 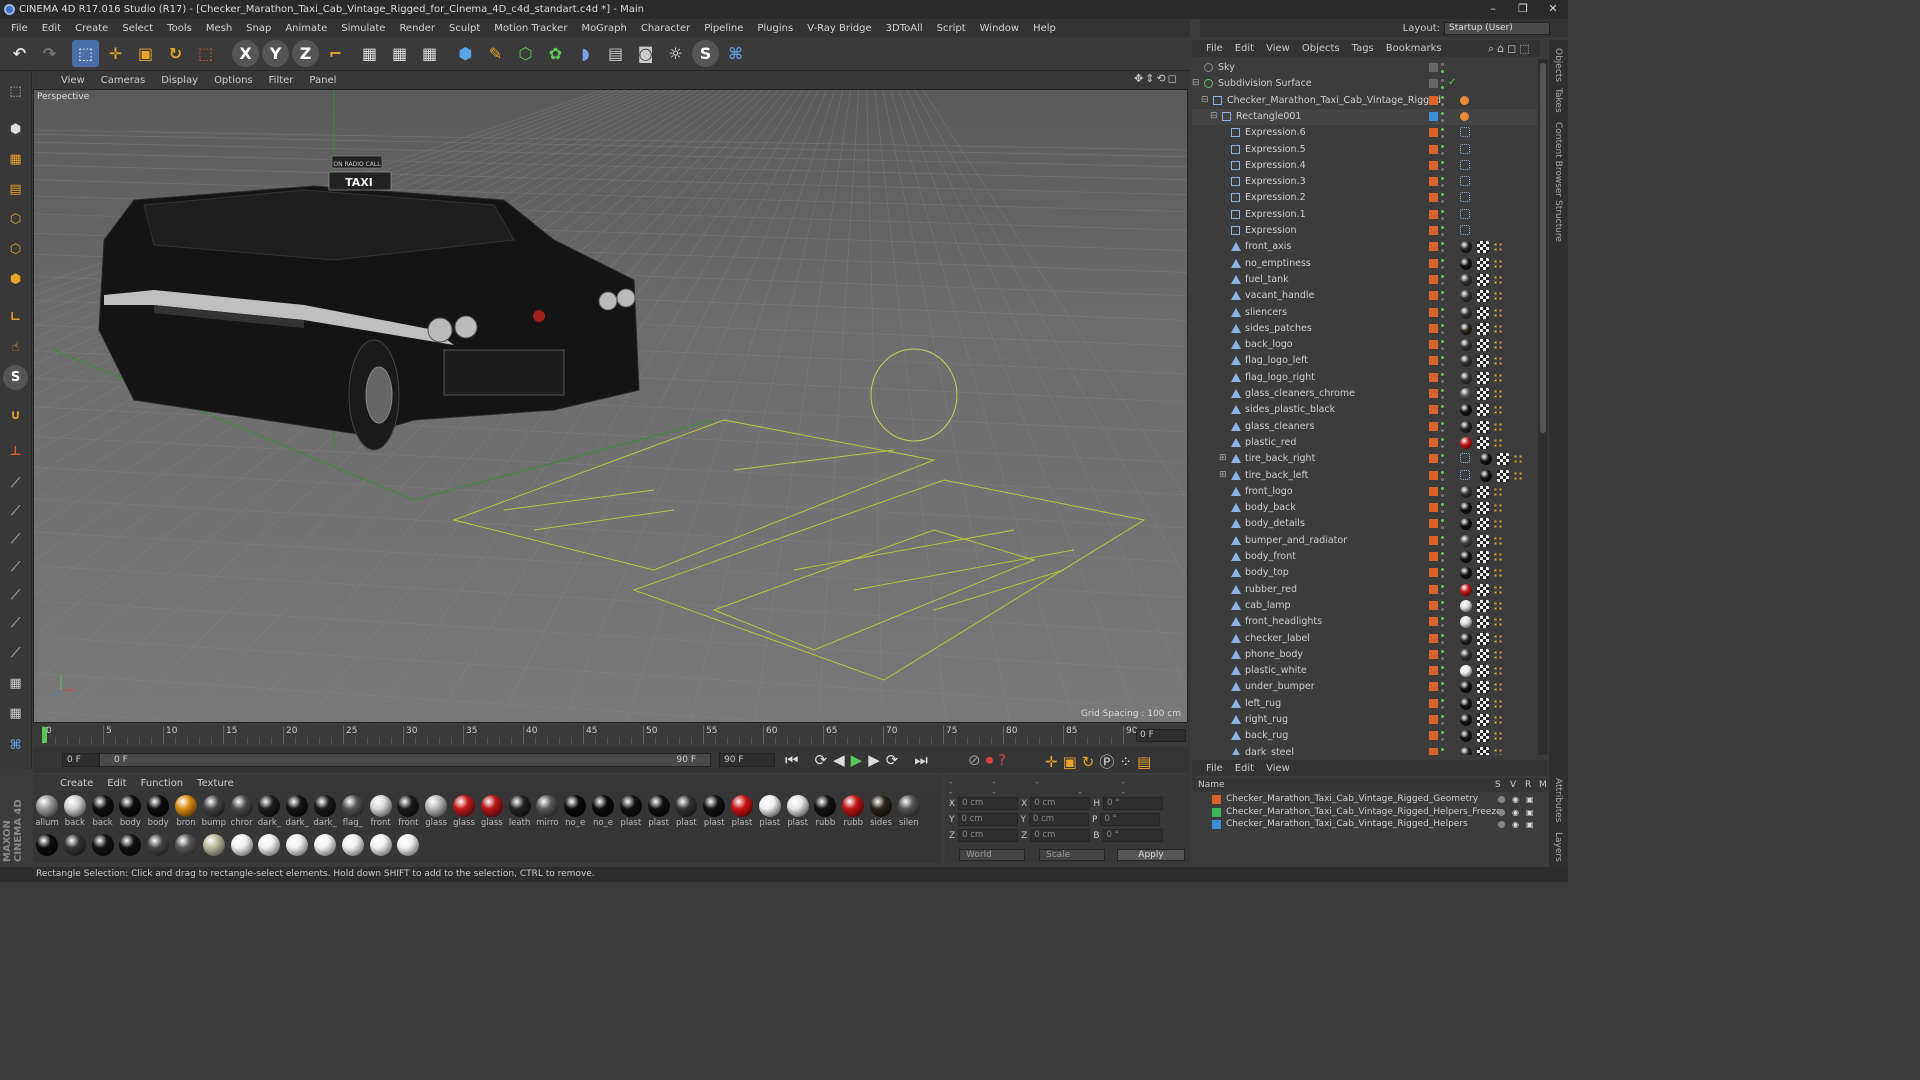 What do you see at coordinates (275, 53) in the screenshot?
I see `y-axis-icon: Y` at bounding box center [275, 53].